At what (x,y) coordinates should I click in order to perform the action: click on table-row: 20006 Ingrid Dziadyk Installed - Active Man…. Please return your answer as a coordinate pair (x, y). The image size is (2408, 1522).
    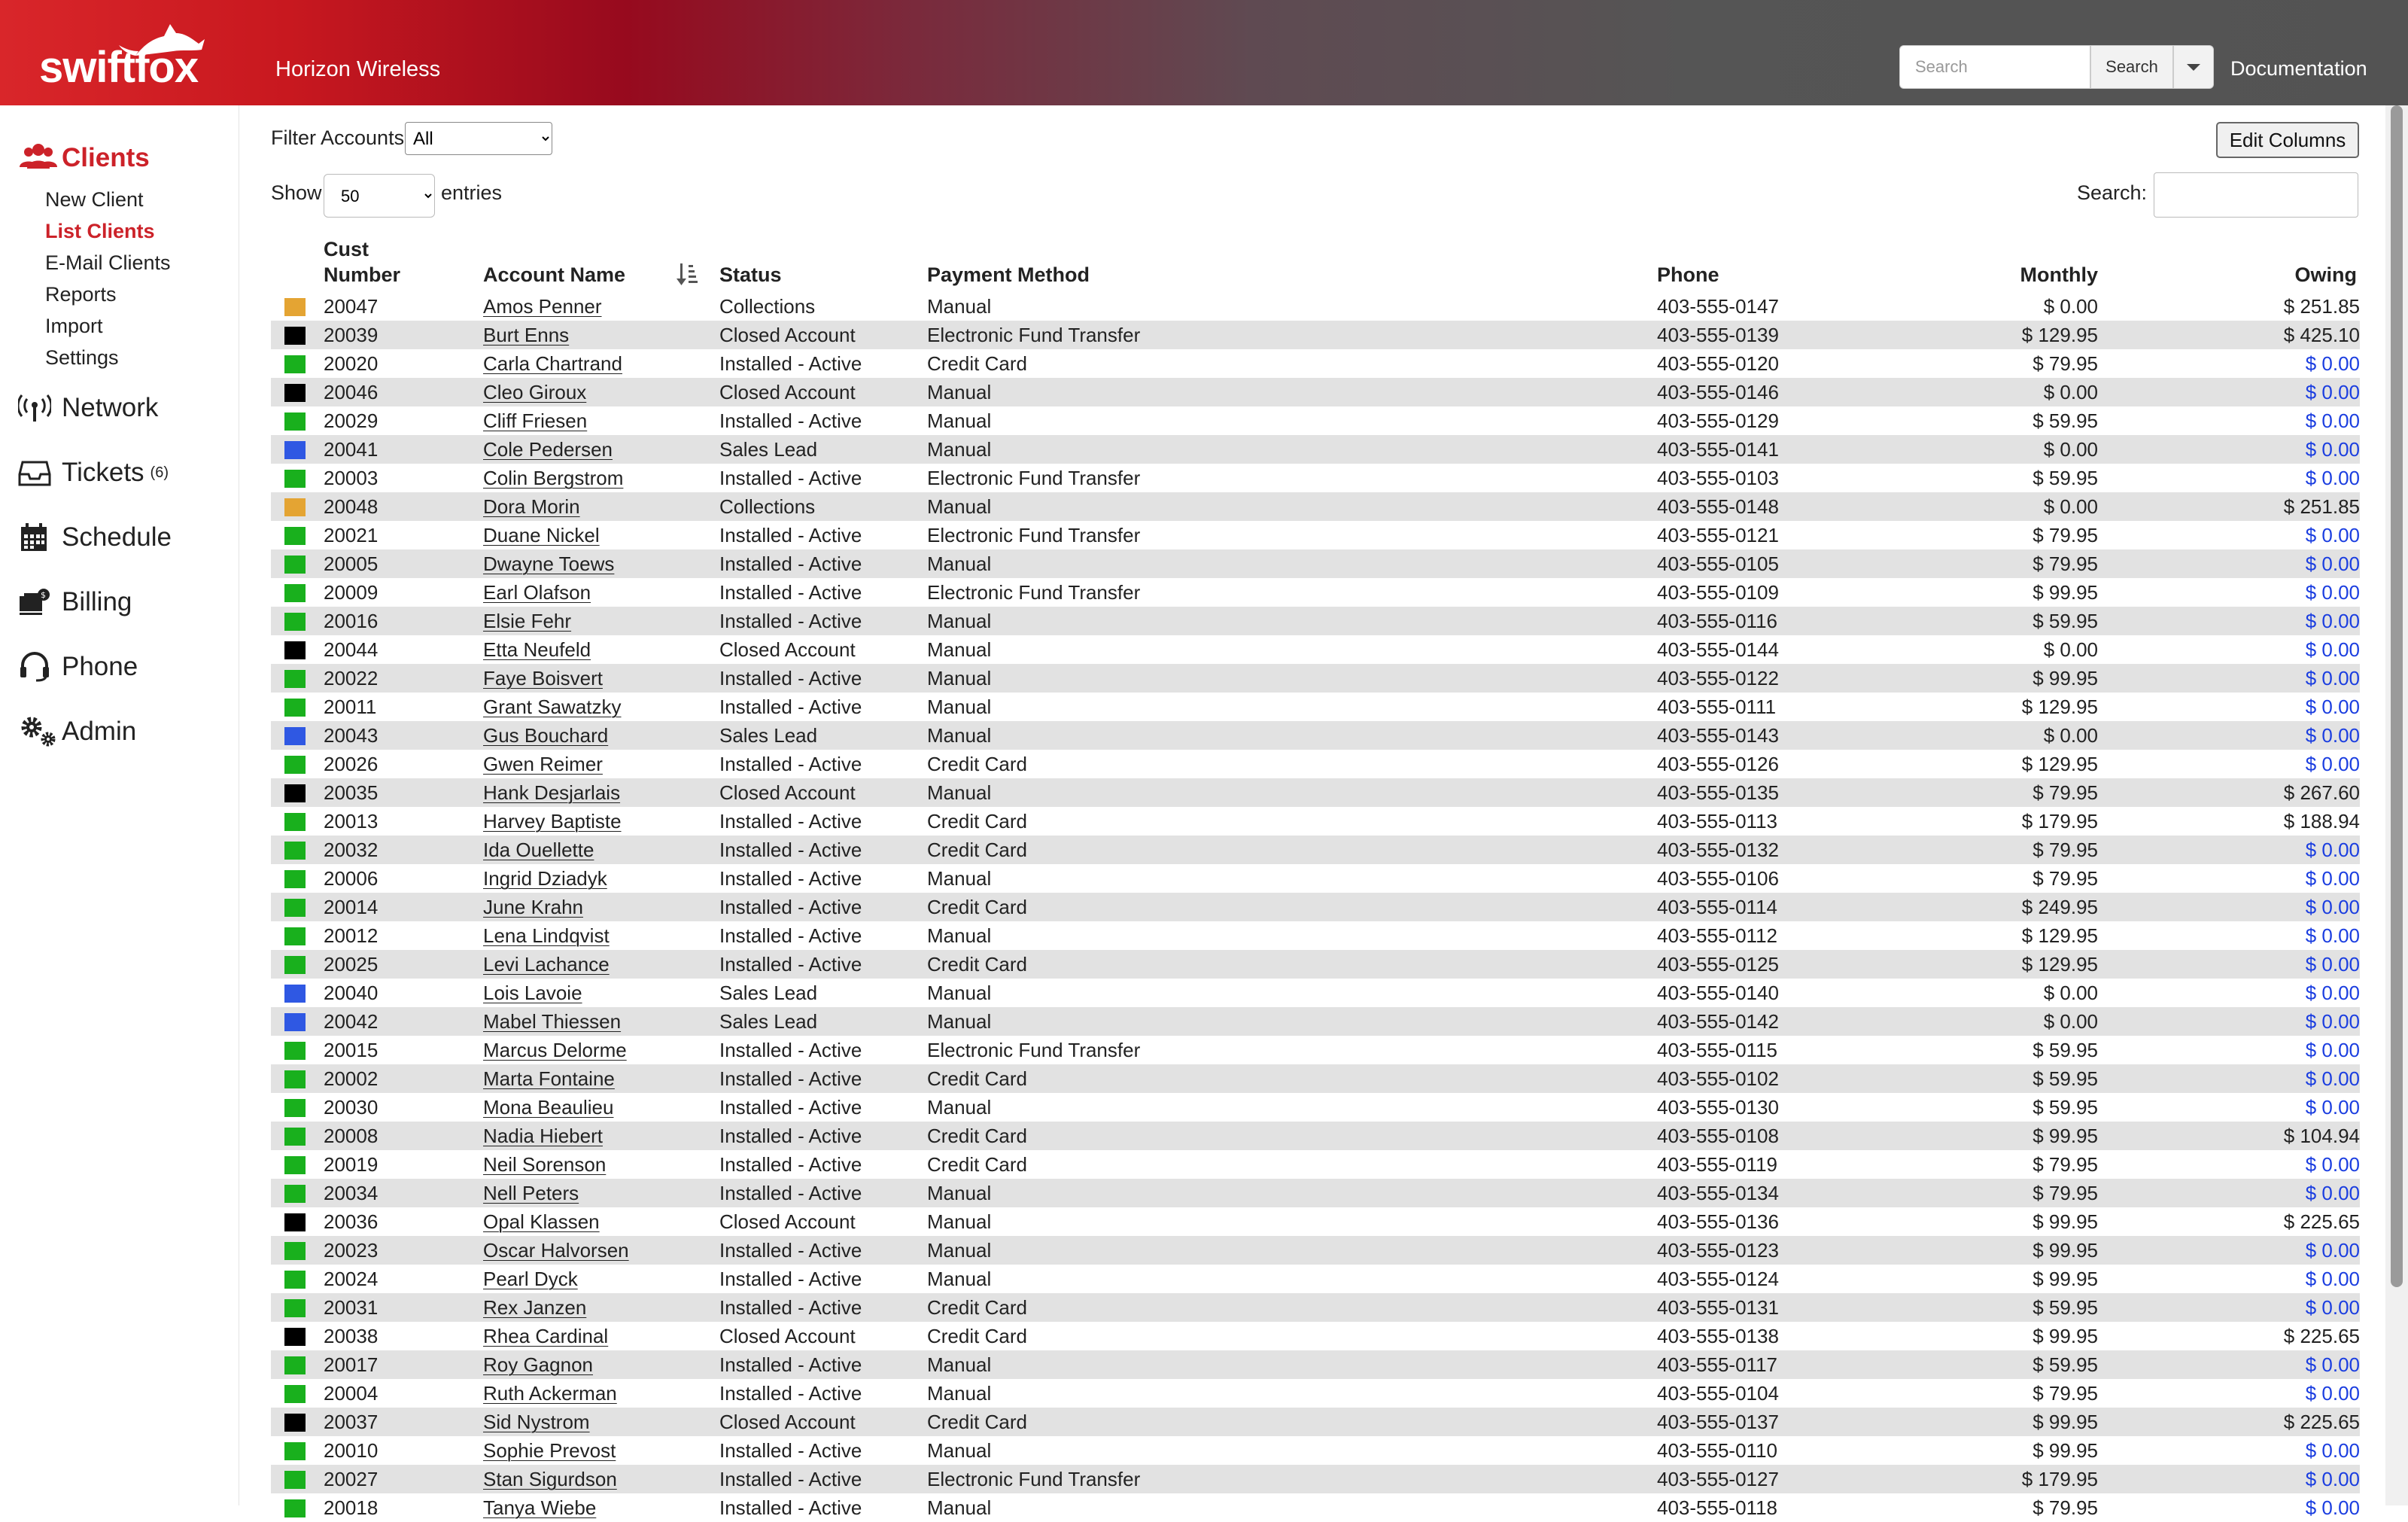
    Looking at the image, I should click on (1315, 879).